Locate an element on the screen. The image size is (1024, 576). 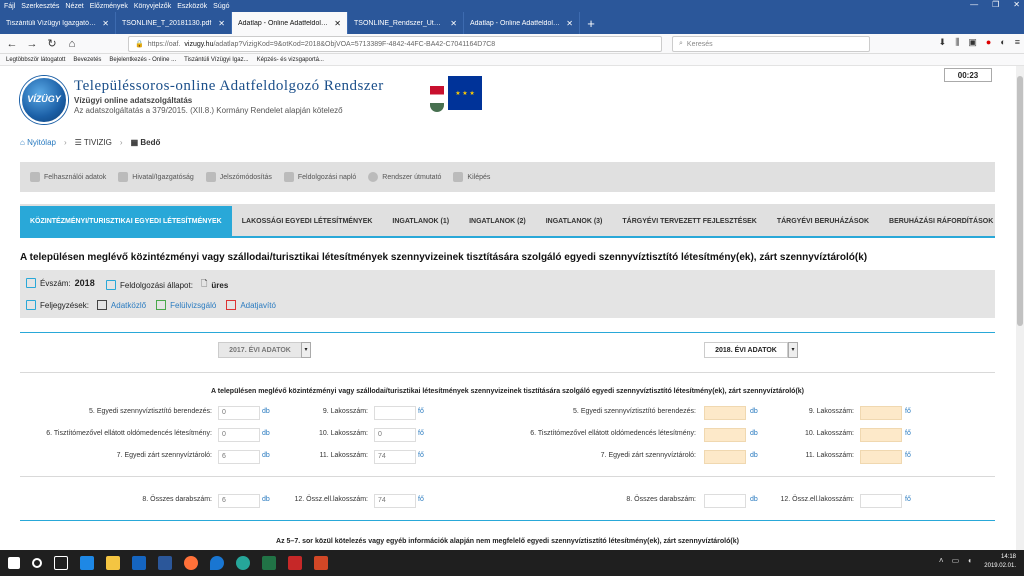
note-adatkozlo: Adatközlő is located at coordinates (128, 305).